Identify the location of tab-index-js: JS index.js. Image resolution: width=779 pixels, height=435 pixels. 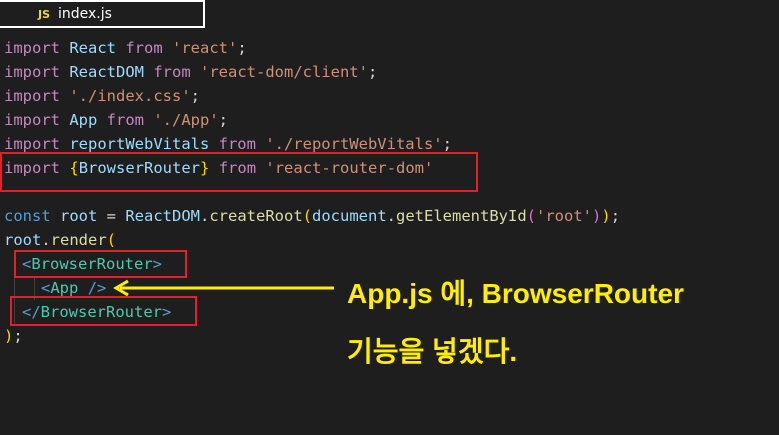
(102, 14).